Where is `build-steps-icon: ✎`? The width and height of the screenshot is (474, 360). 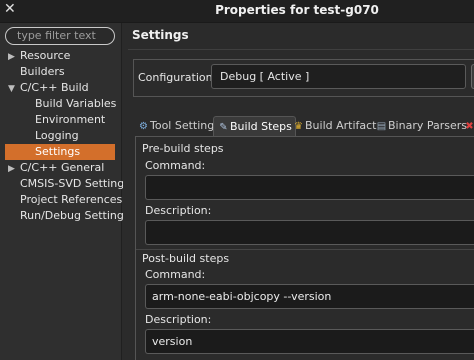
build-steps-icon: ✎ is located at coordinates (223, 127).